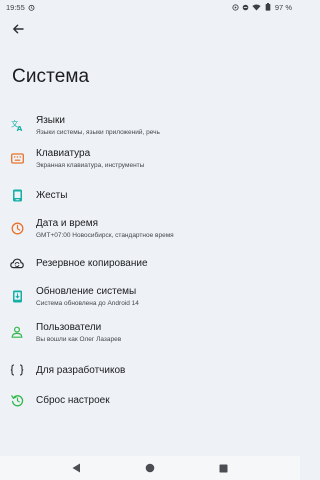  I want to click on nav-recents-button, so click(223, 468).